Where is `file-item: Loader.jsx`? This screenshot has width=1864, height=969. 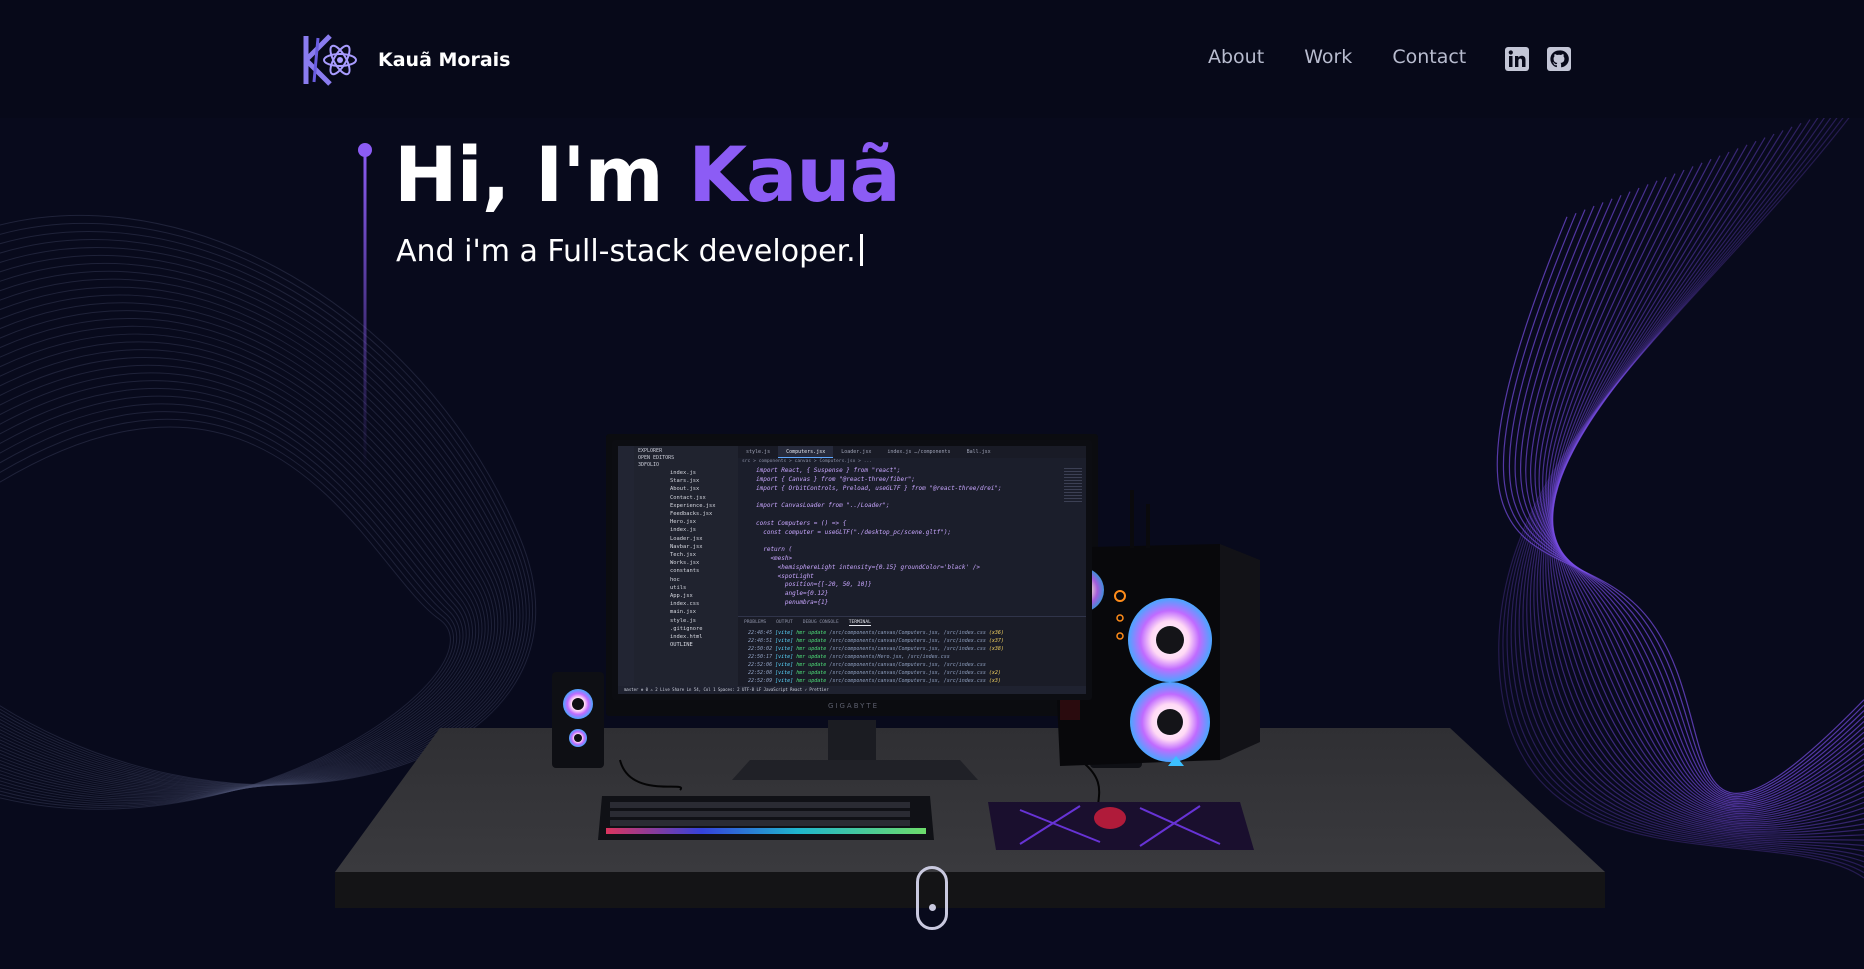
file-item: Loader.jsx is located at coordinates (686, 538).